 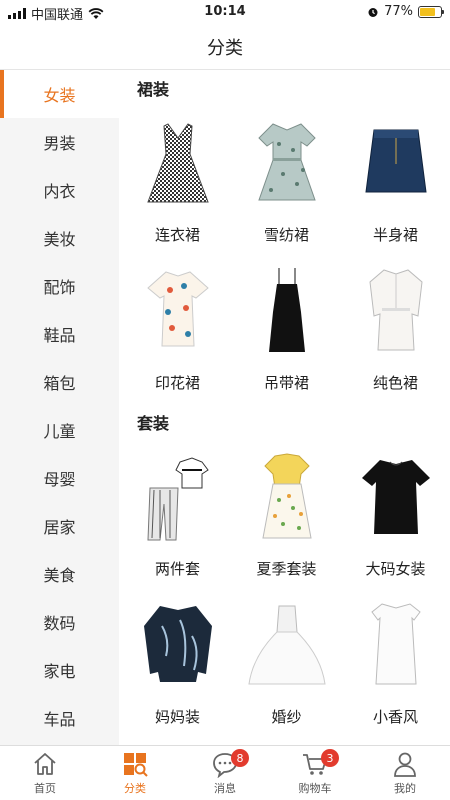 I want to click on subcategory-label: 纯色裙, so click(x=395, y=383).